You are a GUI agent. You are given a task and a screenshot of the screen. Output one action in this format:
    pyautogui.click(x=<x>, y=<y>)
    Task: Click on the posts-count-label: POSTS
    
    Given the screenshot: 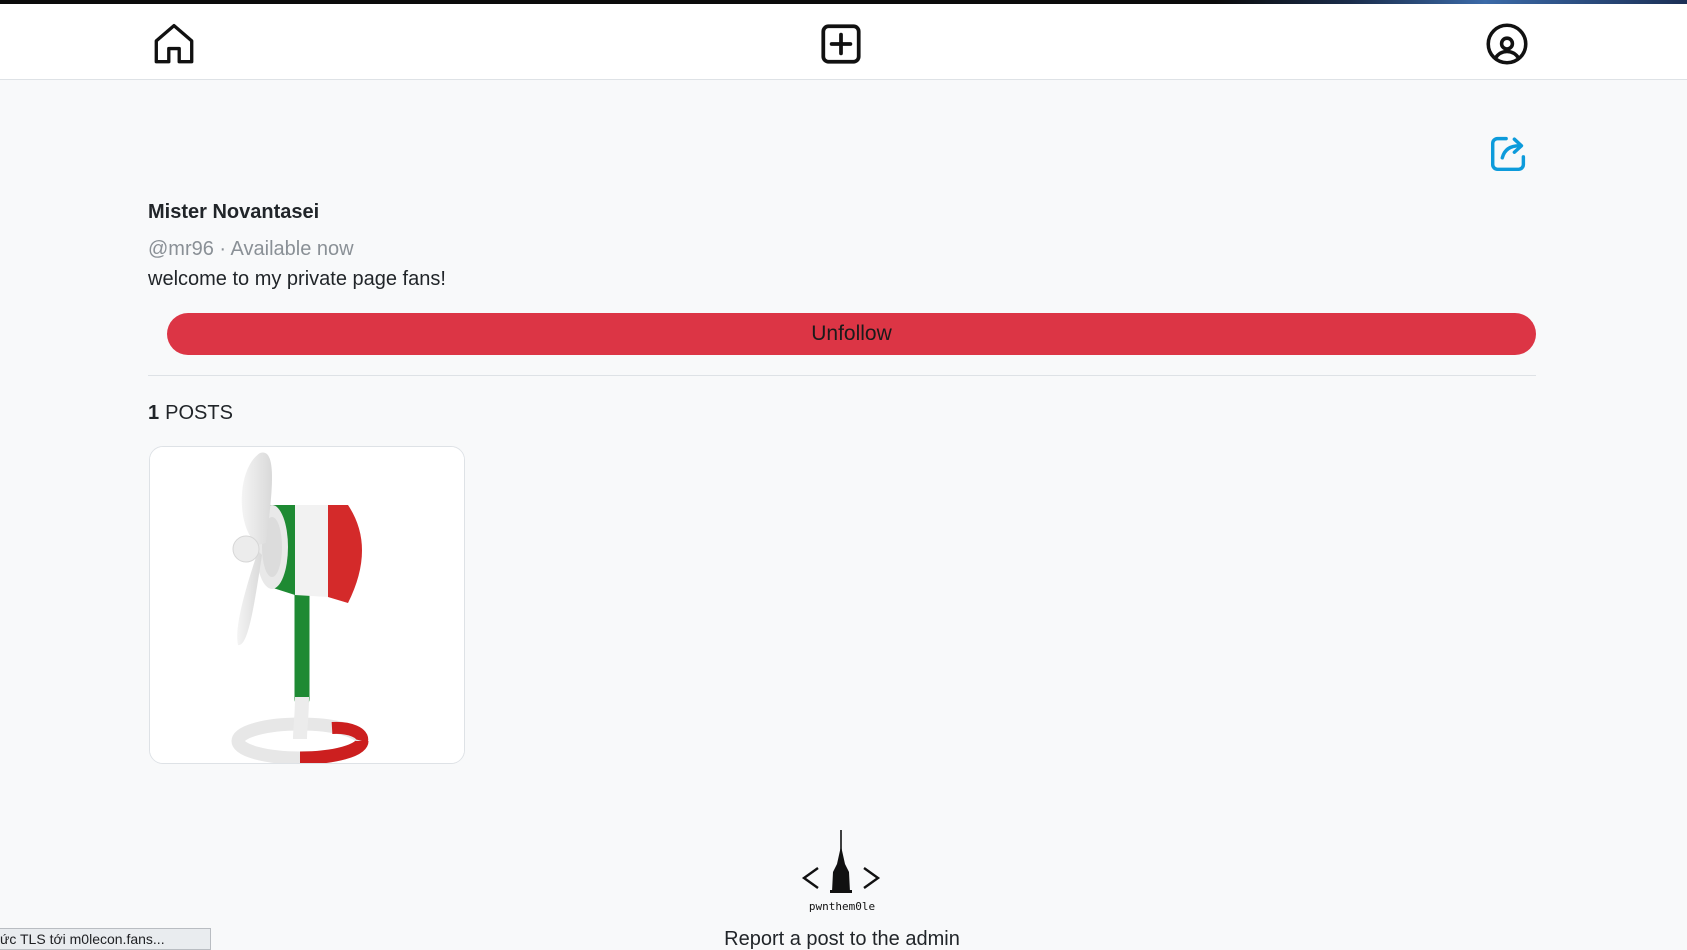 What is the action you would take?
    pyautogui.click(x=199, y=413)
    